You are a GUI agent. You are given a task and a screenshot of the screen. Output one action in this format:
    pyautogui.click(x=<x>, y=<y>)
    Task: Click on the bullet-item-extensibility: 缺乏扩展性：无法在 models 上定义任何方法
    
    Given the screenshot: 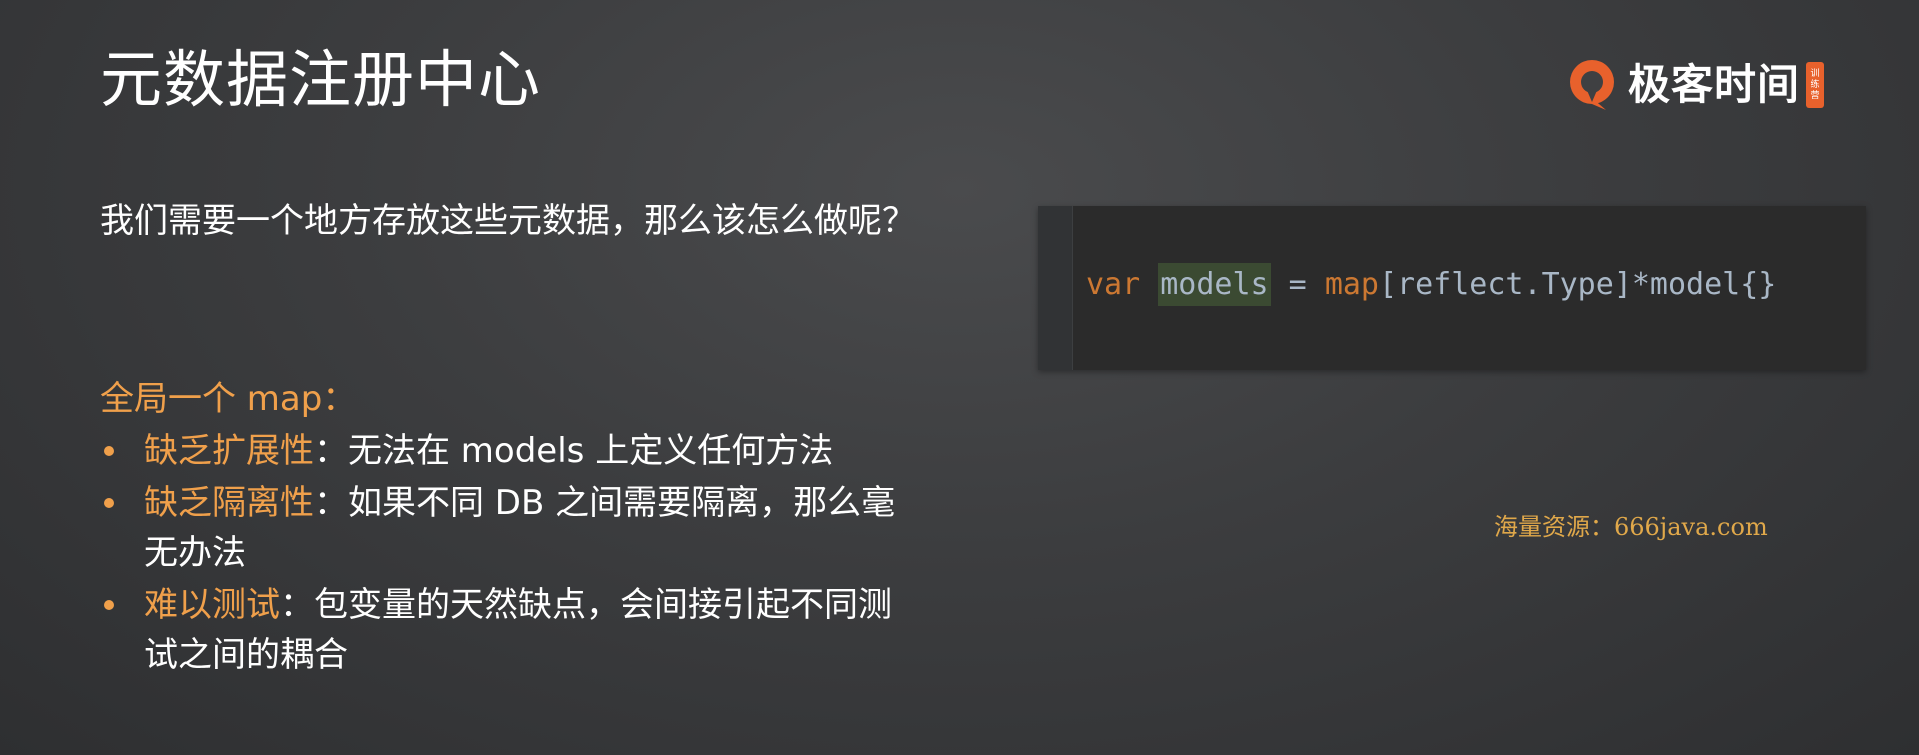 What is the action you would take?
    pyautogui.click(x=510, y=451)
    